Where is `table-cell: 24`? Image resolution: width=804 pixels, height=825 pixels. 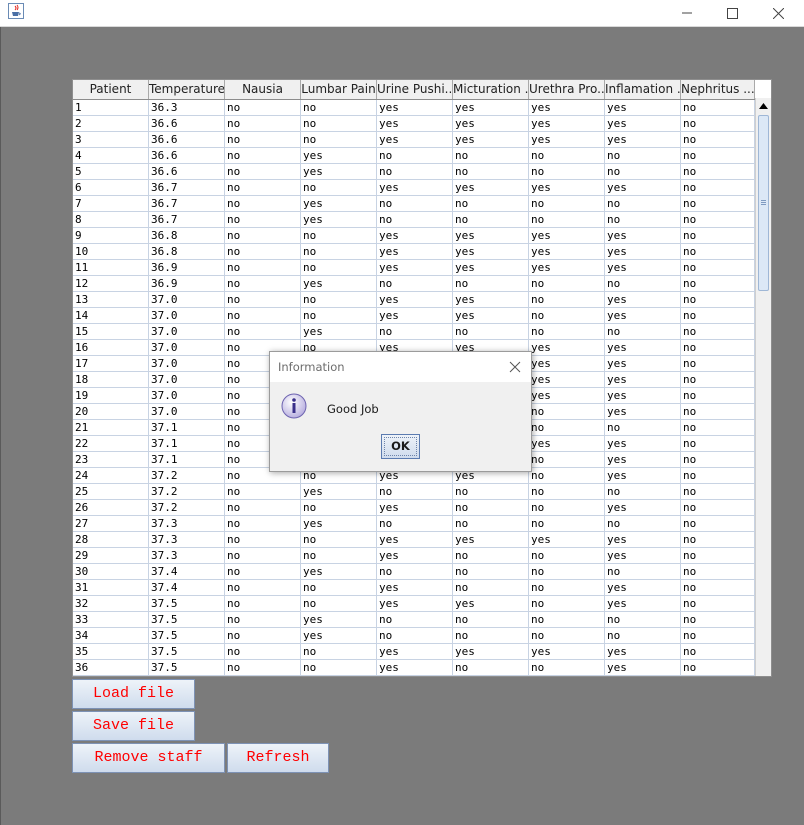 table-cell: 24 is located at coordinates (111, 475).